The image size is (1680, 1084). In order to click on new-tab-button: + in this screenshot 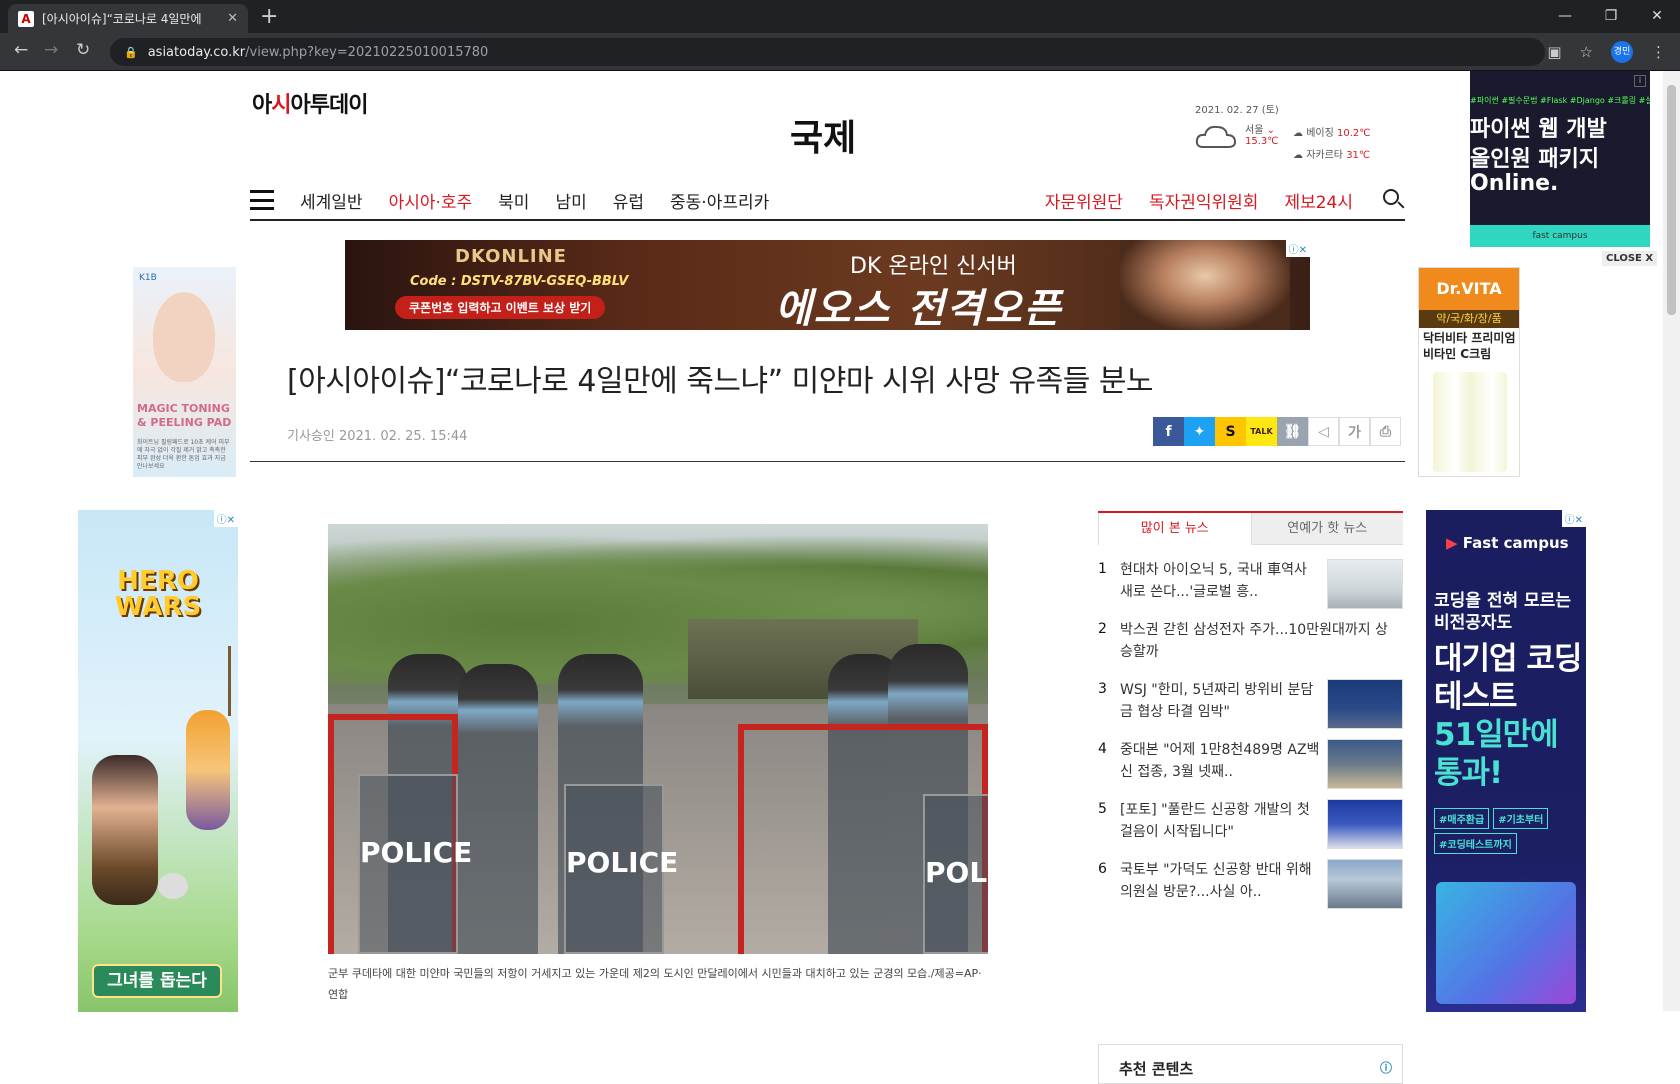, I will do `click(269, 17)`.